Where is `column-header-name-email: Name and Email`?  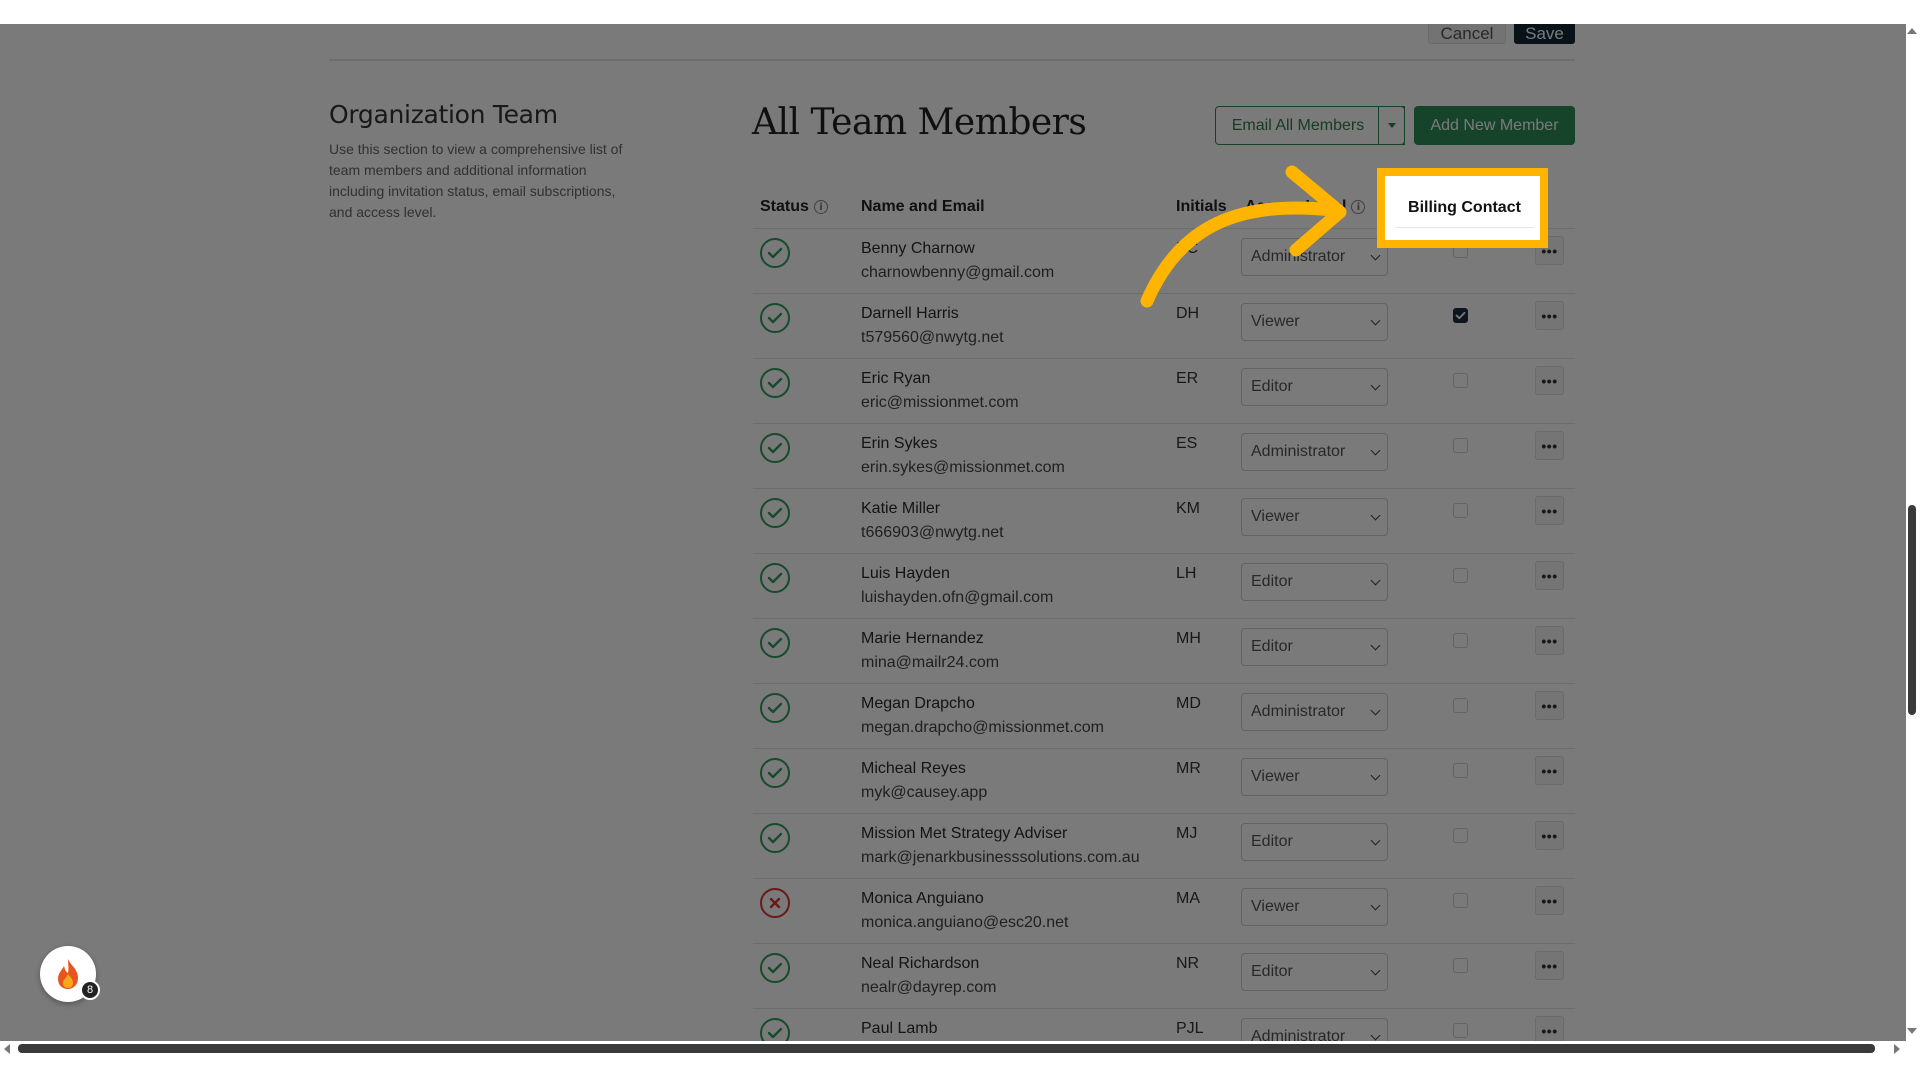
column-header-name-email: Name and Email is located at coordinates (923, 206).